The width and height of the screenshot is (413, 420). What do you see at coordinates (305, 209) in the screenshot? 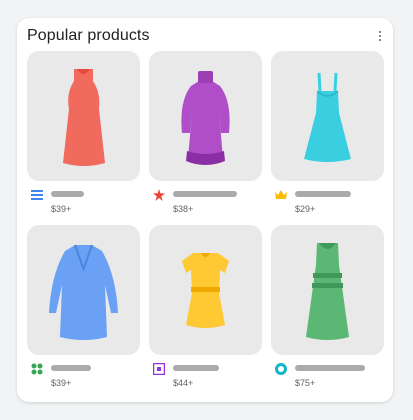
I see `product-price: $29+` at bounding box center [305, 209].